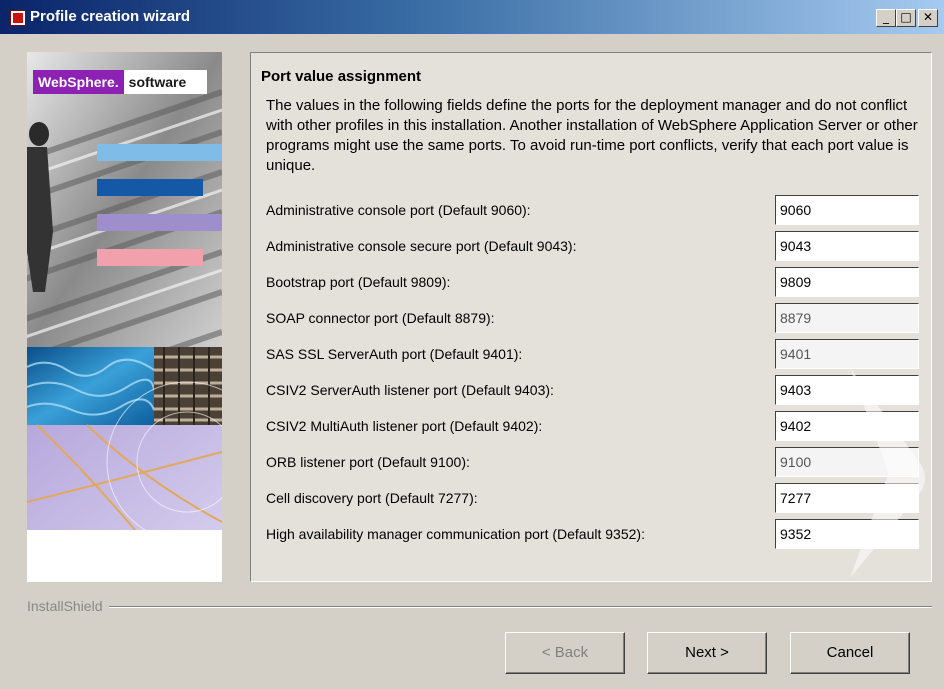 The width and height of the screenshot is (944, 689). Describe the element at coordinates (110, 16) in the screenshot. I see `window-title: Profile creation wizard` at that location.